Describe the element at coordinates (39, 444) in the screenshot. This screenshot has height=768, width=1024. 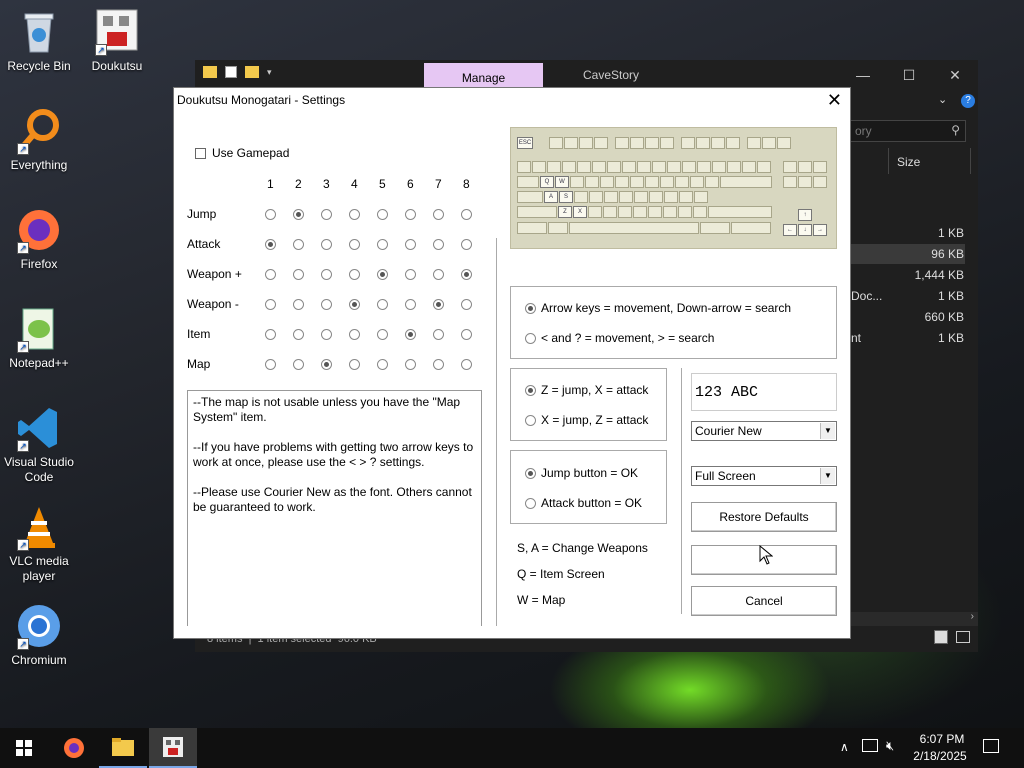
I see `desktop-icon-vscode: ↗ Visual Studio Code` at that location.